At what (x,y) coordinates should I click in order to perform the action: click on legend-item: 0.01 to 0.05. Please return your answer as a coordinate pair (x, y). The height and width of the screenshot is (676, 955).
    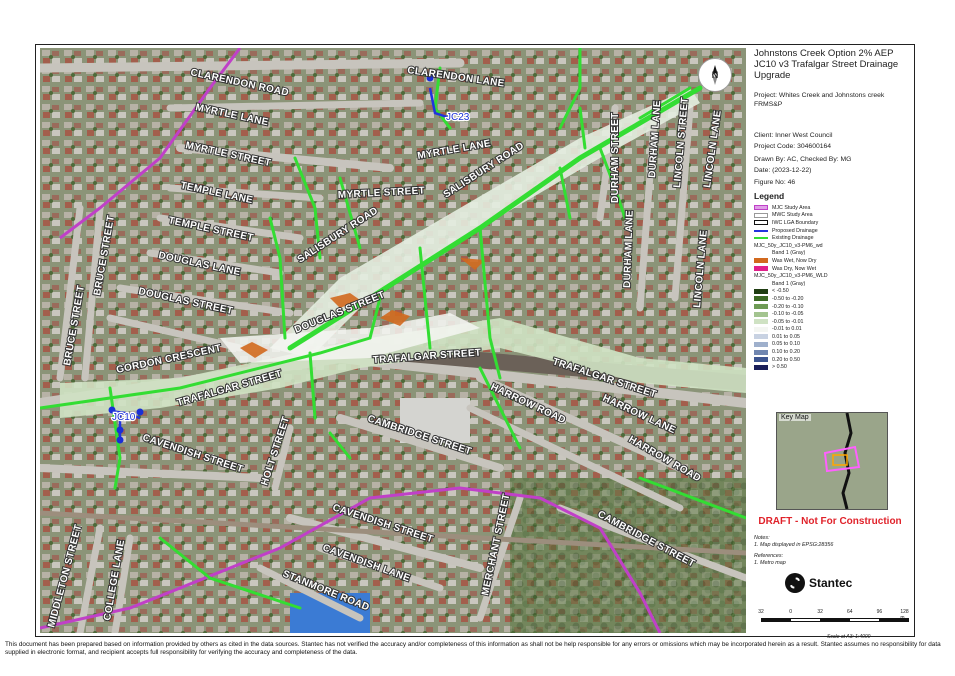
    Looking at the image, I should click on (831, 337).